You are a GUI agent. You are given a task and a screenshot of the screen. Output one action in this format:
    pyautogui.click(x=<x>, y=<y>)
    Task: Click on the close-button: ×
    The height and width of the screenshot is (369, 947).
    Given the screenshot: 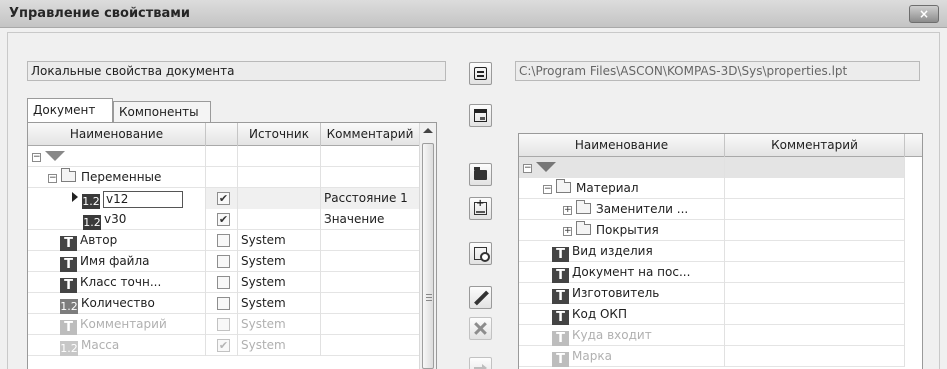 What is the action you would take?
    pyautogui.click(x=924, y=14)
    